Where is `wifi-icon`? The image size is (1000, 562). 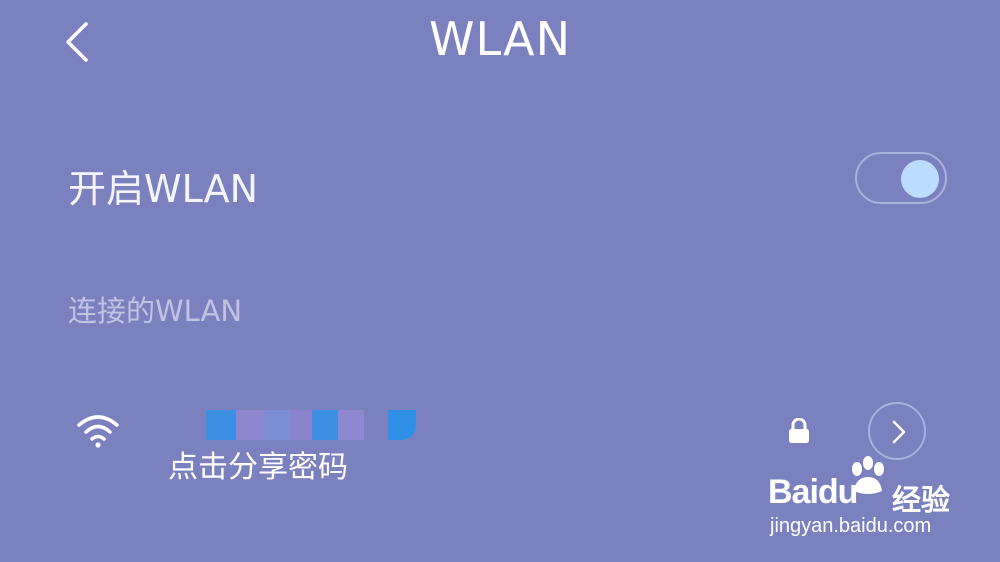 wifi-icon is located at coordinates (98, 431).